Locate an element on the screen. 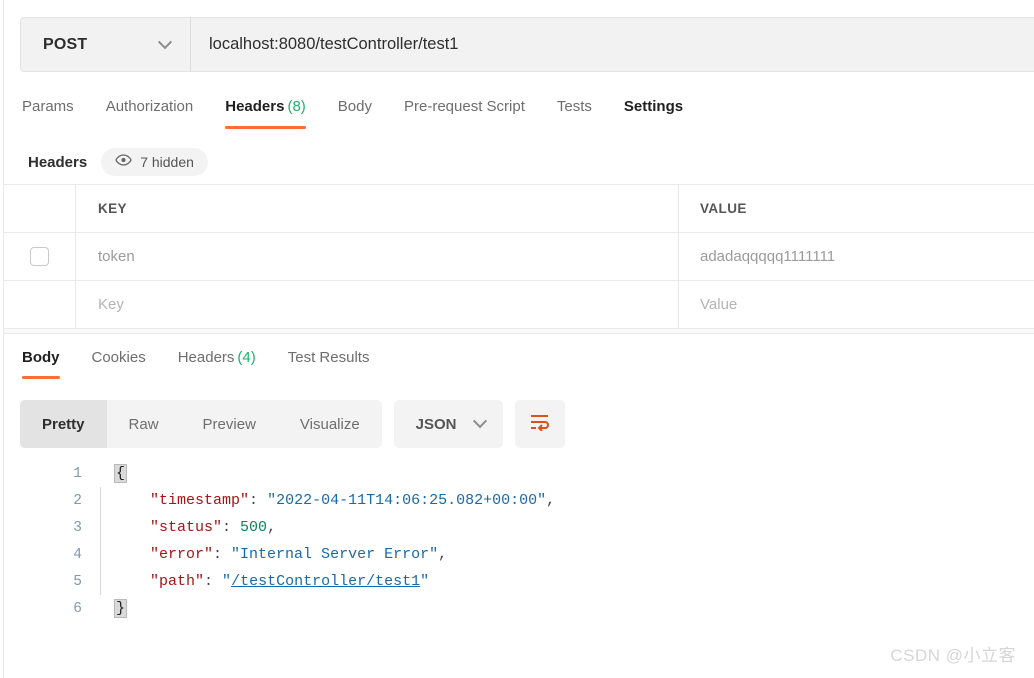 The image size is (1034, 678). response-tab-label: Cookies is located at coordinates (118, 357).